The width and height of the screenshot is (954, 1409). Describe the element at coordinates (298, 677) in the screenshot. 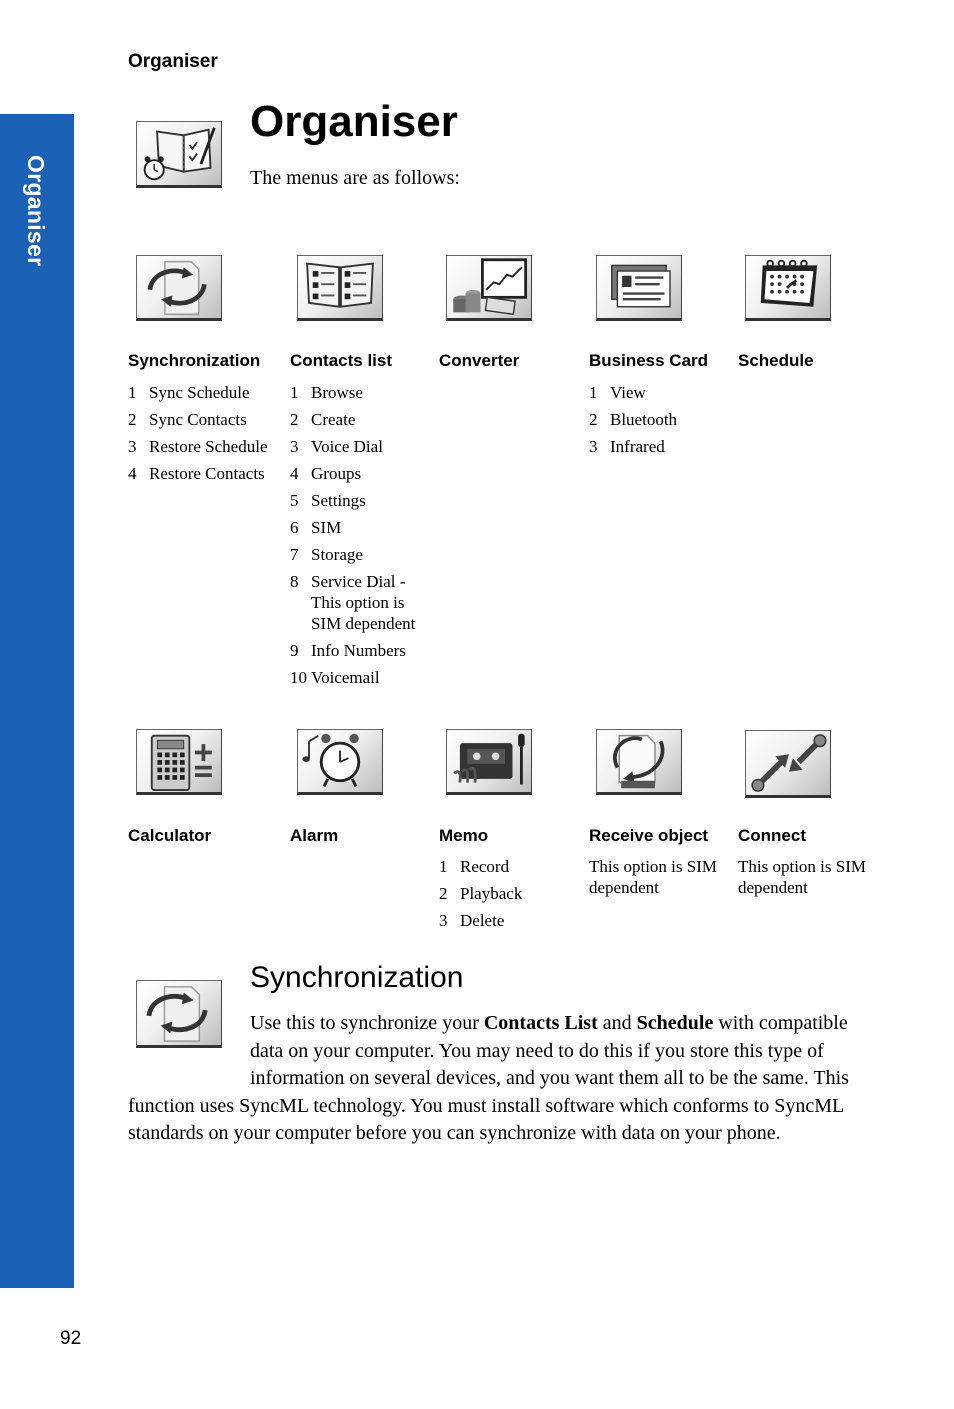

I see `item-number: 10` at that location.